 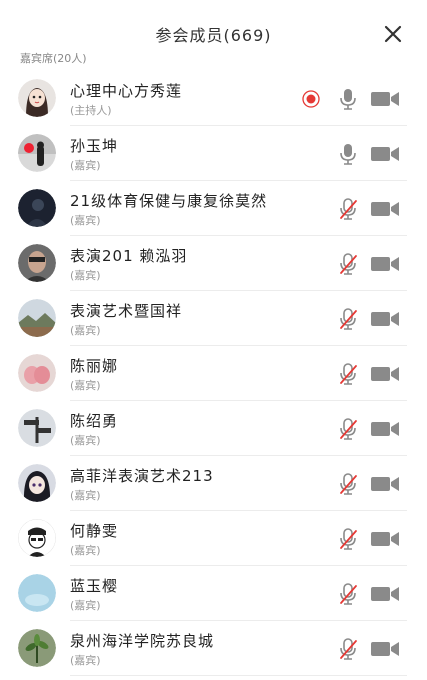 I want to click on member-row: 表演201 赖泓羽 (嘉宾), so click(x=213, y=263).